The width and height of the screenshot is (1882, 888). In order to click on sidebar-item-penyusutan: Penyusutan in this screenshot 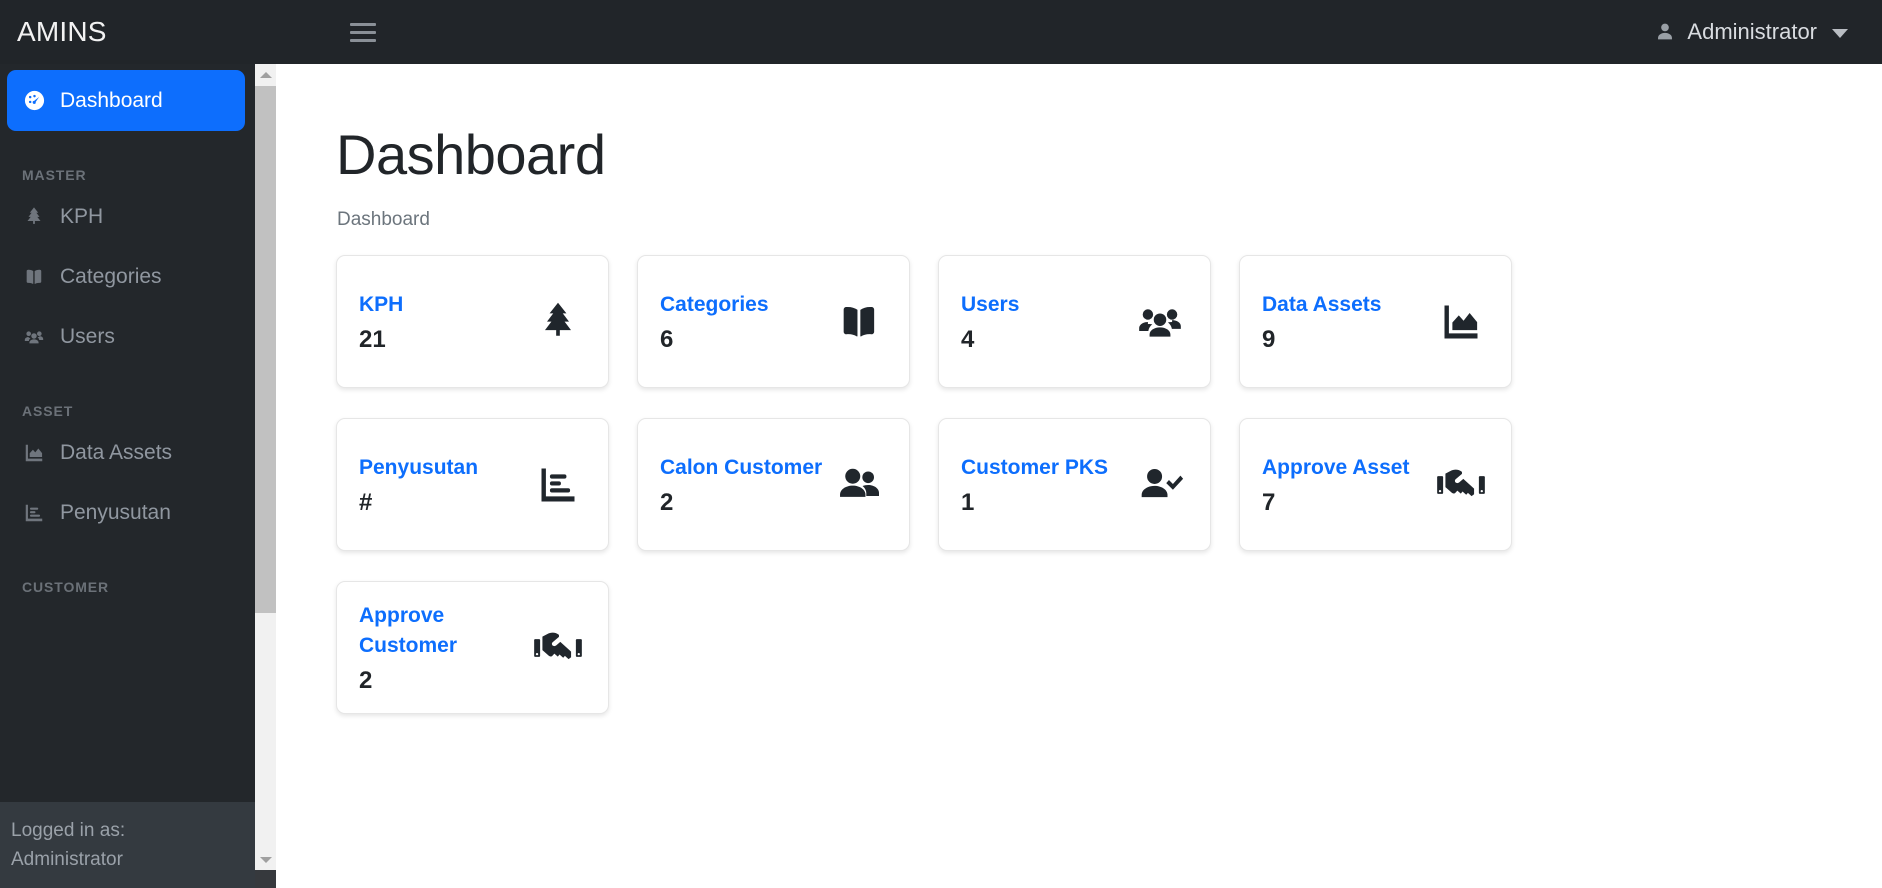, I will do `click(127, 513)`.